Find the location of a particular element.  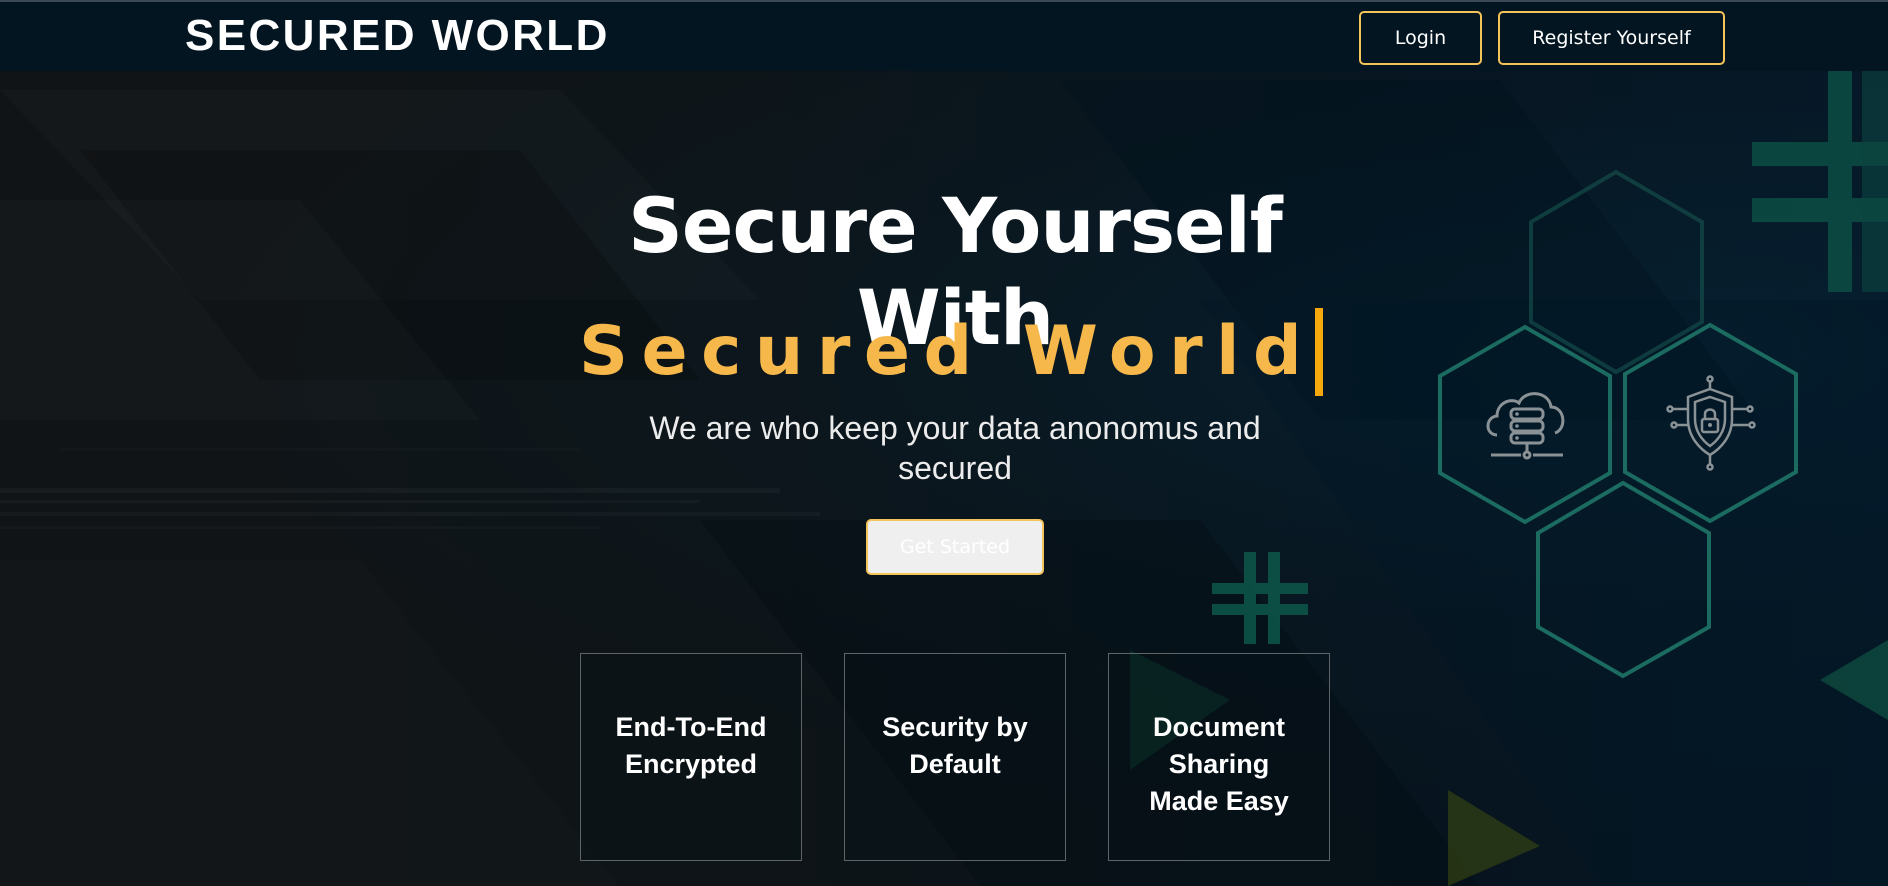

feature-title: Document Sharing Made Easy is located at coordinates (1219, 764).